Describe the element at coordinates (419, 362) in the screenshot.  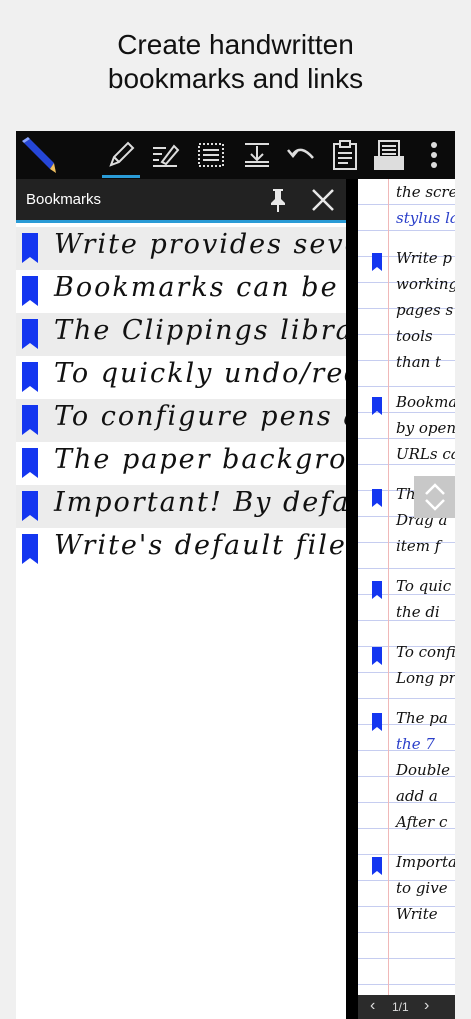
I see `page-handwriting-line: than t` at that location.